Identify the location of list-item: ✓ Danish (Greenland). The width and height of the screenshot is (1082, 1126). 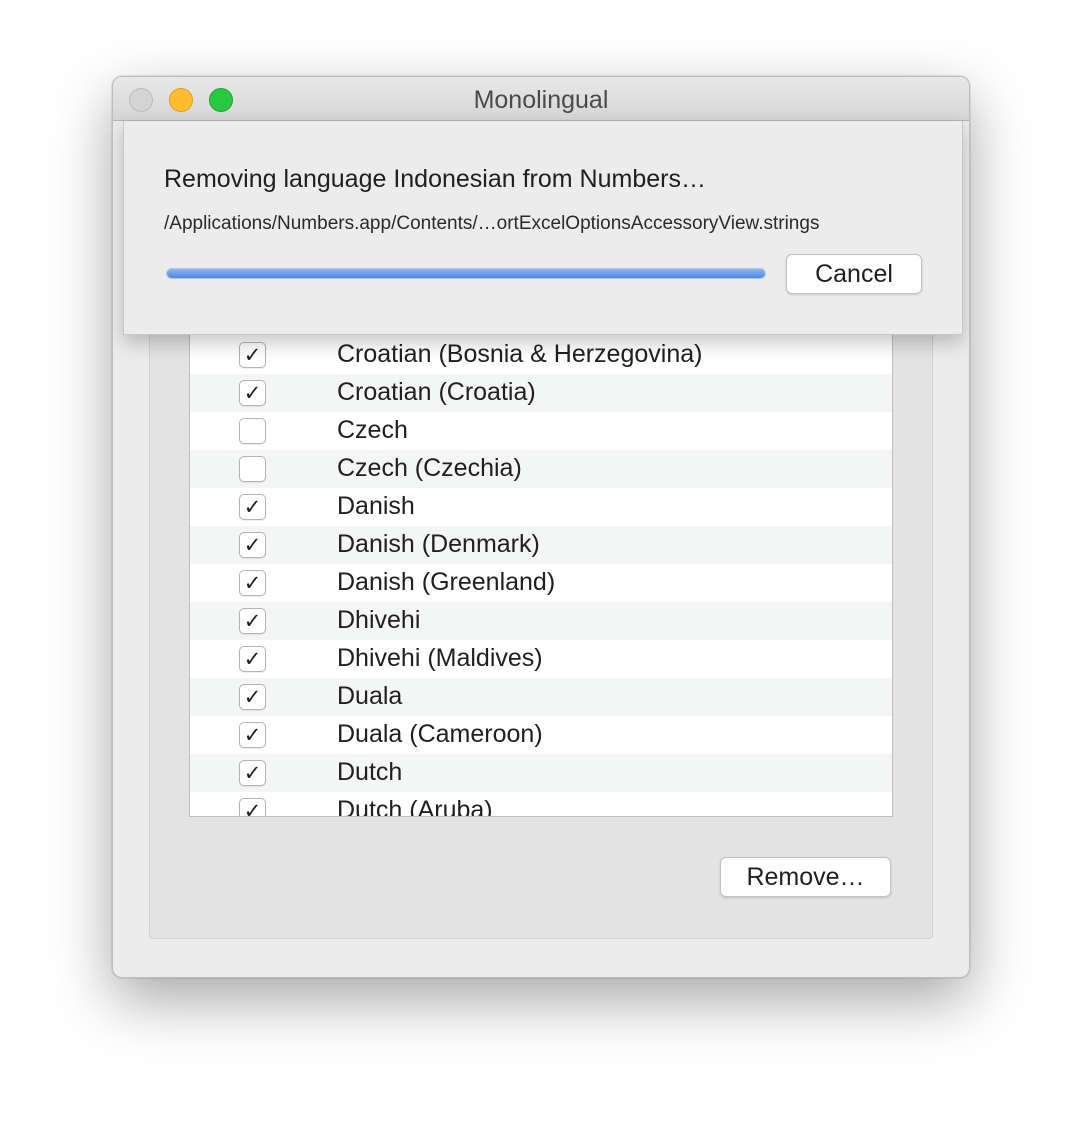
(541, 583).